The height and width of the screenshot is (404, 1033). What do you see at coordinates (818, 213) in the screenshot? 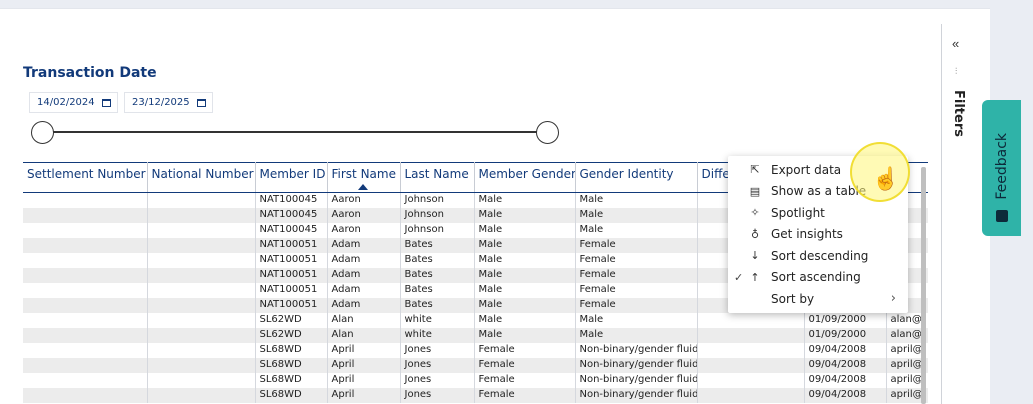
I see `menu-item-spotlight: ✧ Spotlight` at bounding box center [818, 213].